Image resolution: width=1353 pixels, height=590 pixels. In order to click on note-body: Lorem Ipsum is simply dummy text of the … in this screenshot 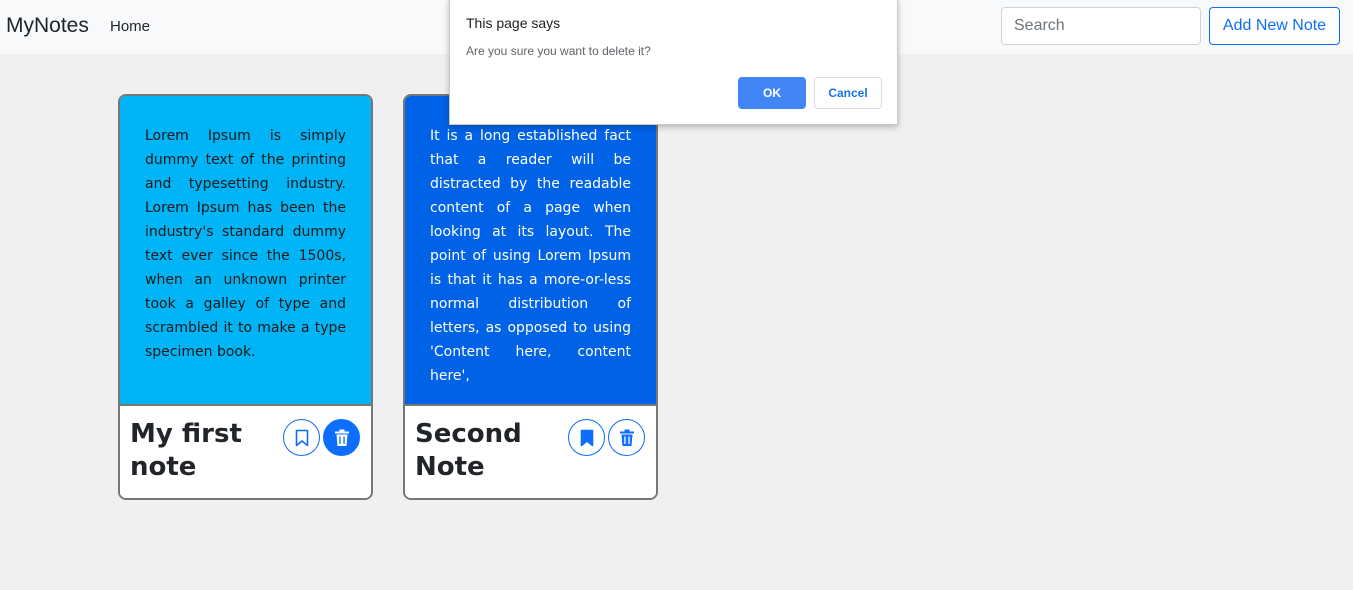, I will do `click(245, 250)`.